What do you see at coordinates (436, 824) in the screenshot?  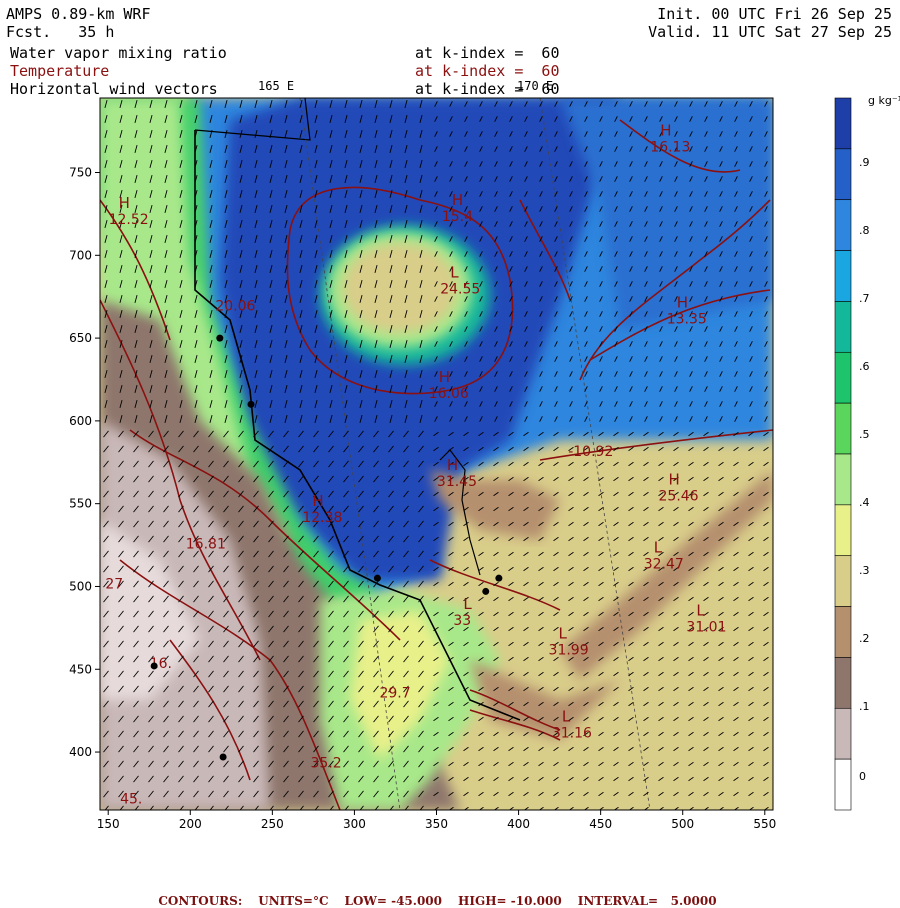 I see `x-tick-label: 350` at bounding box center [436, 824].